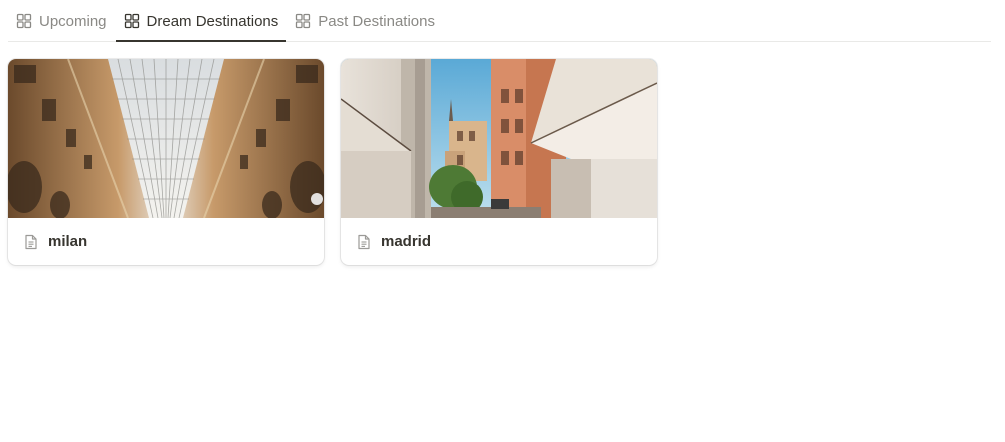  I want to click on tab-dream-destinations: Dream Destinations, so click(201, 21).